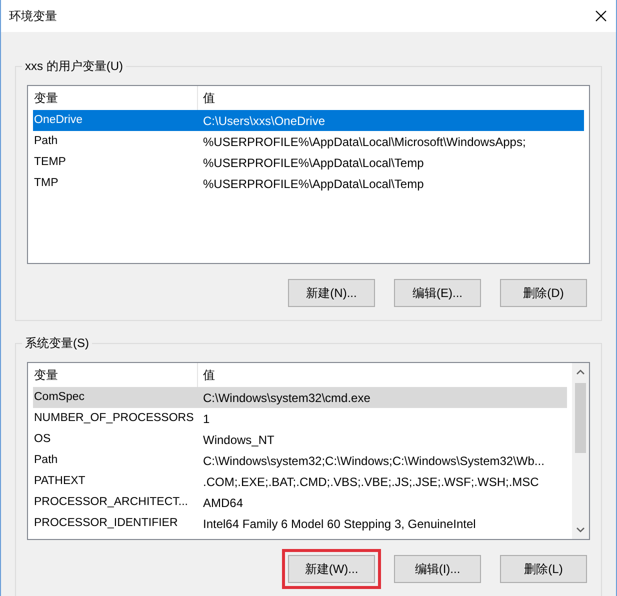  I want to click on list-row: PROCESSOR_IDENTIFIER Intel64 Family 6 Model 60 Stepping 3, GenuineIntel, so click(300, 523).